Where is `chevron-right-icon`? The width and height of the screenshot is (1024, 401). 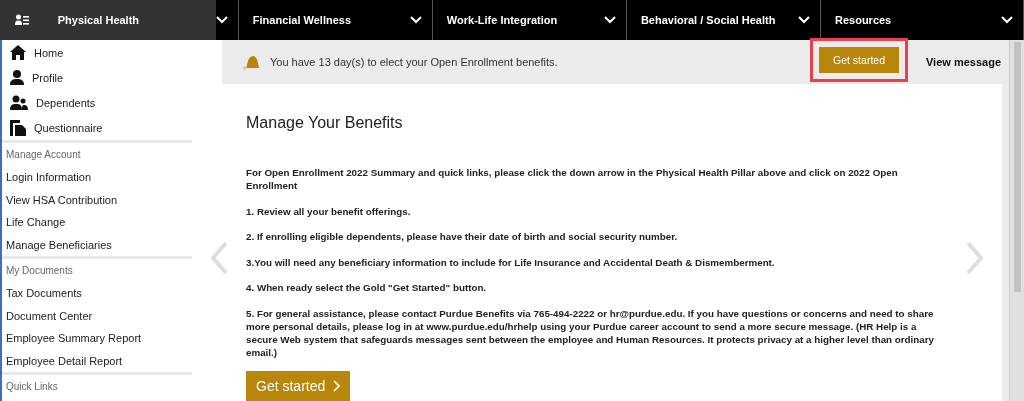
chevron-right-icon is located at coordinates (337, 386).